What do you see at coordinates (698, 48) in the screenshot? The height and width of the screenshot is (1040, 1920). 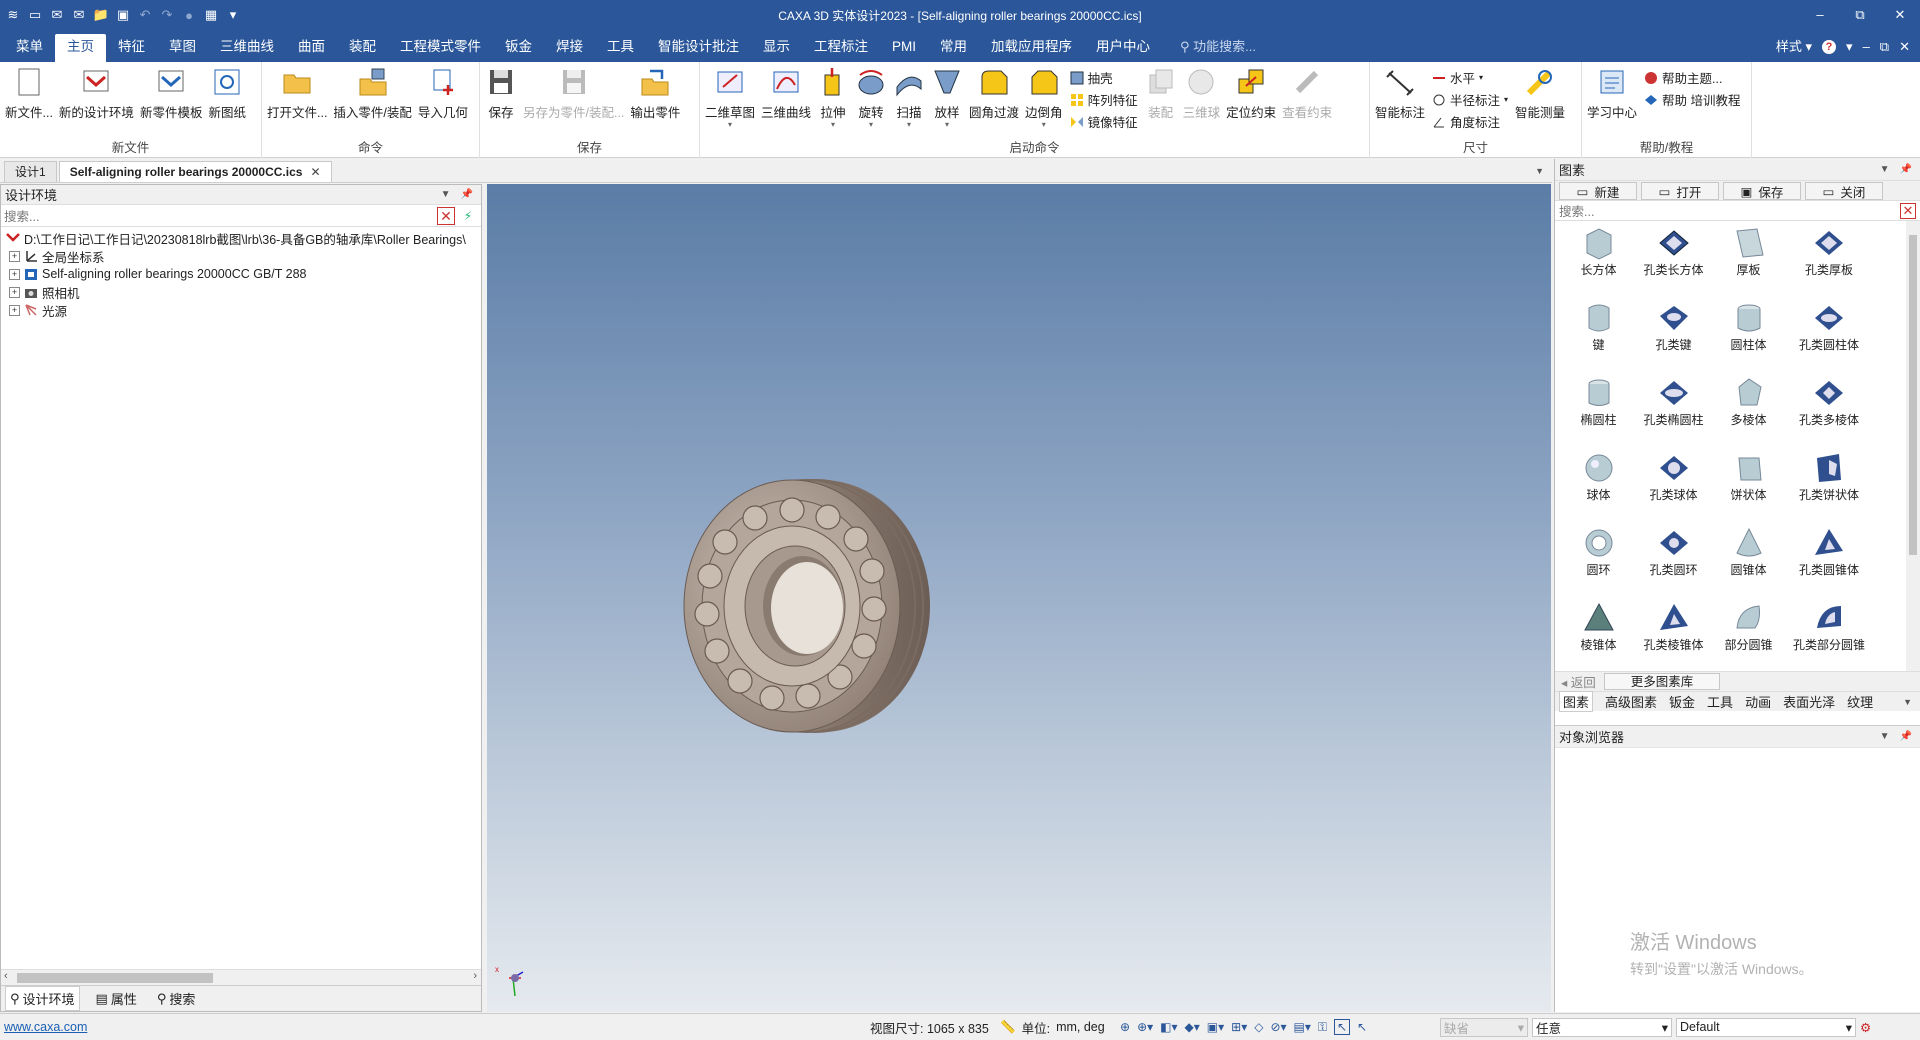 I see `tab-smart-annotation: 智能设计批注` at bounding box center [698, 48].